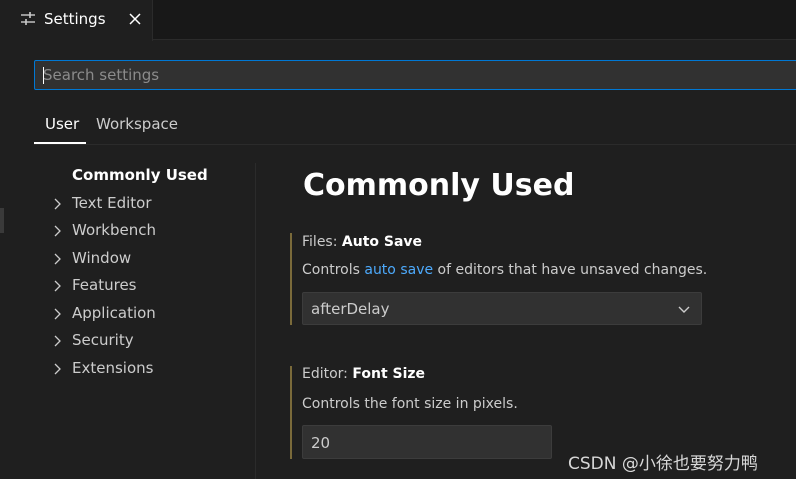 The height and width of the screenshot is (479, 796). Describe the element at coordinates (474, 39) in the screenshot. I see `tab-bar-border` at that location.